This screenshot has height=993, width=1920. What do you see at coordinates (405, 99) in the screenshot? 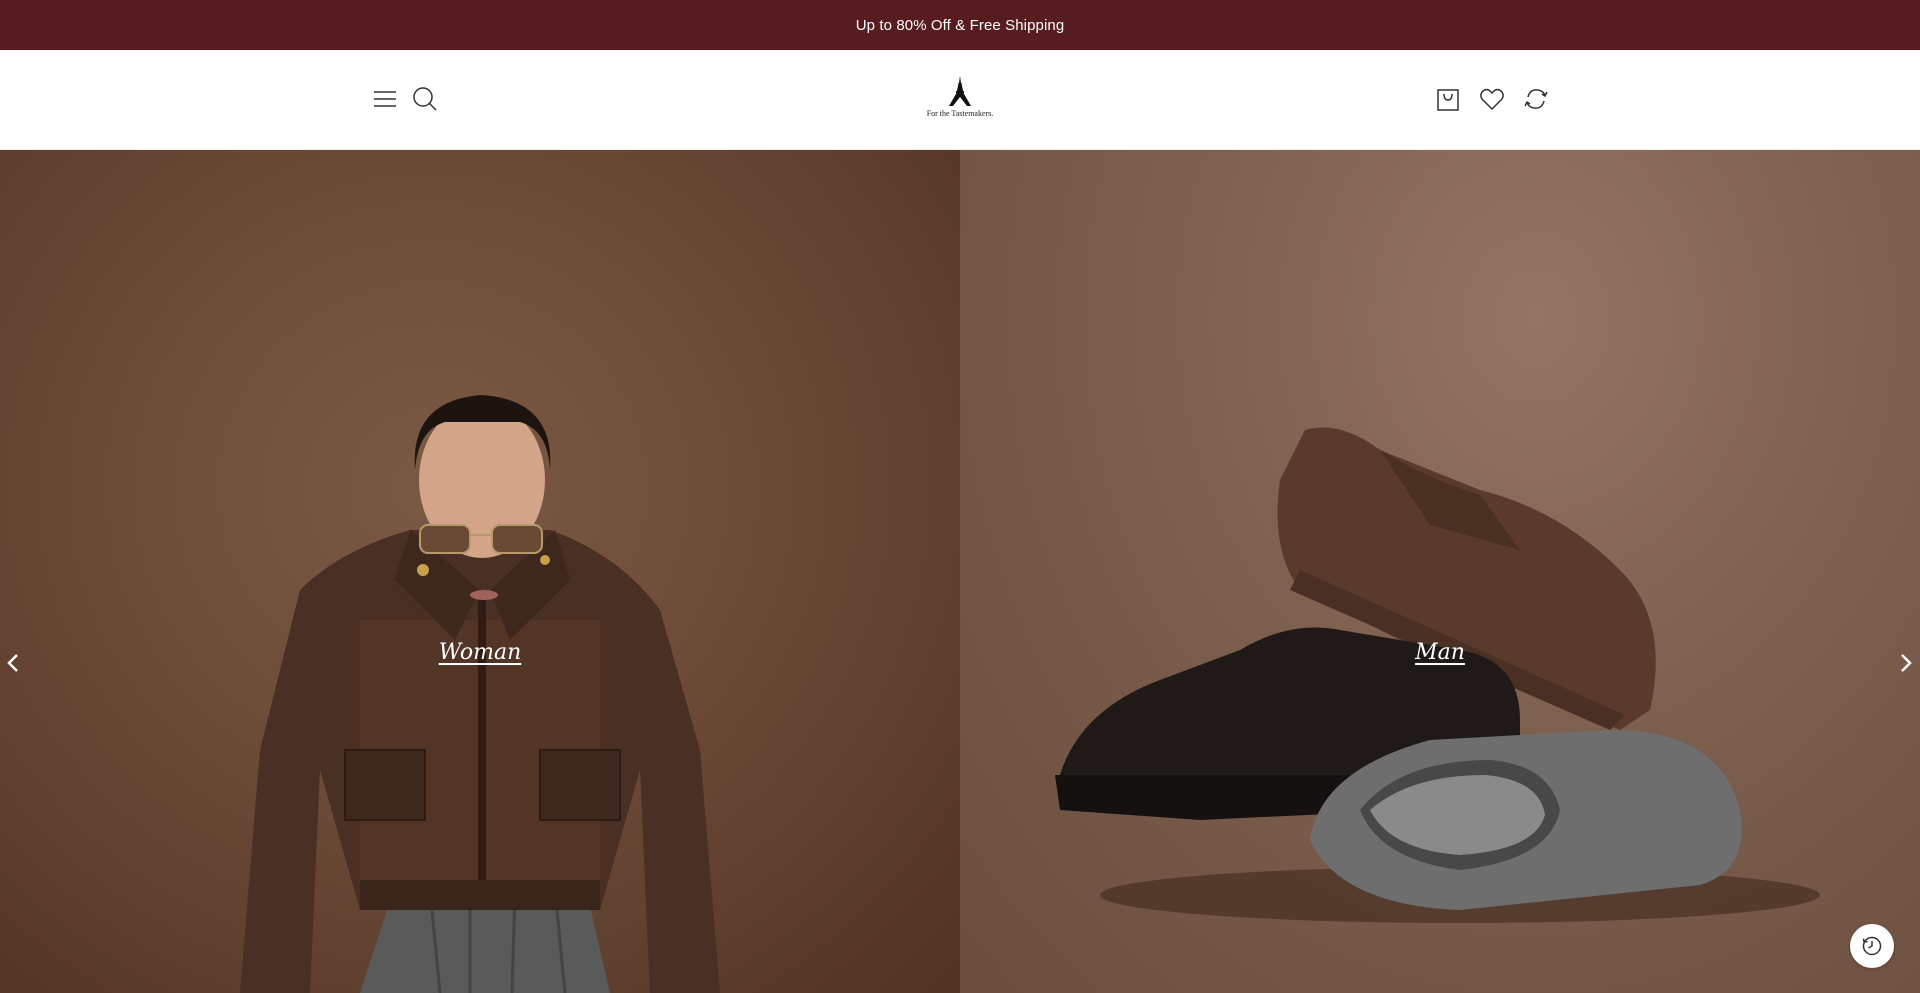
I see `header-left-actions` at bounding box center [405, 99].